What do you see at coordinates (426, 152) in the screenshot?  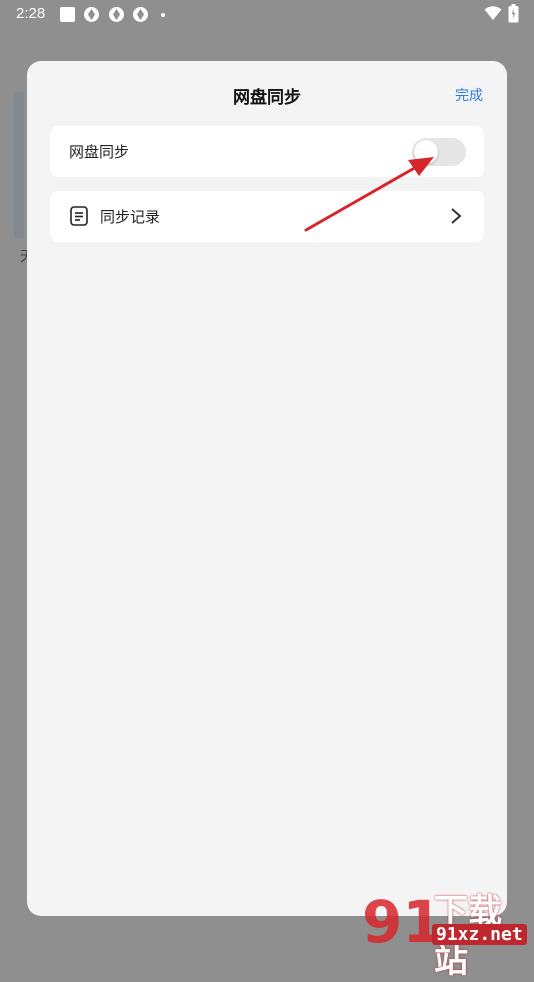 I see `toggle-knob` at bounding box center [426, 152].